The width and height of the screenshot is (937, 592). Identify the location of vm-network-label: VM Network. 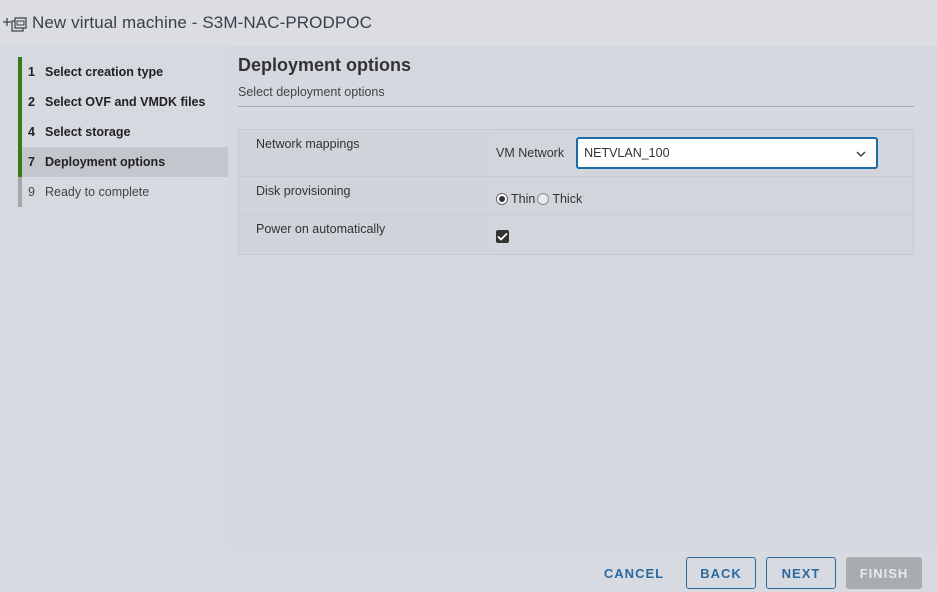
(530, 153).